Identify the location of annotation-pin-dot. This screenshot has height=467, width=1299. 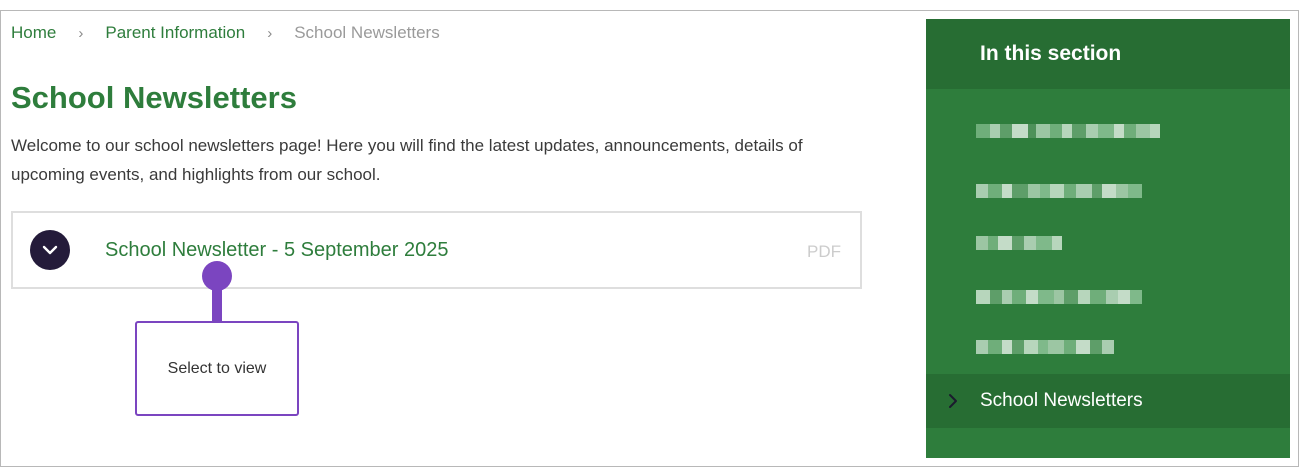
(217, 276).